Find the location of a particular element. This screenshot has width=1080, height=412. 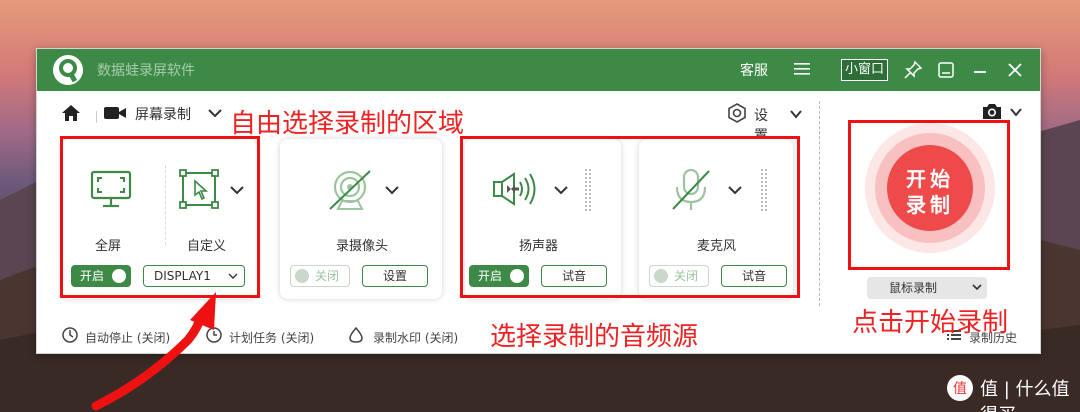

home-icon is located at coordinates (71, 113).